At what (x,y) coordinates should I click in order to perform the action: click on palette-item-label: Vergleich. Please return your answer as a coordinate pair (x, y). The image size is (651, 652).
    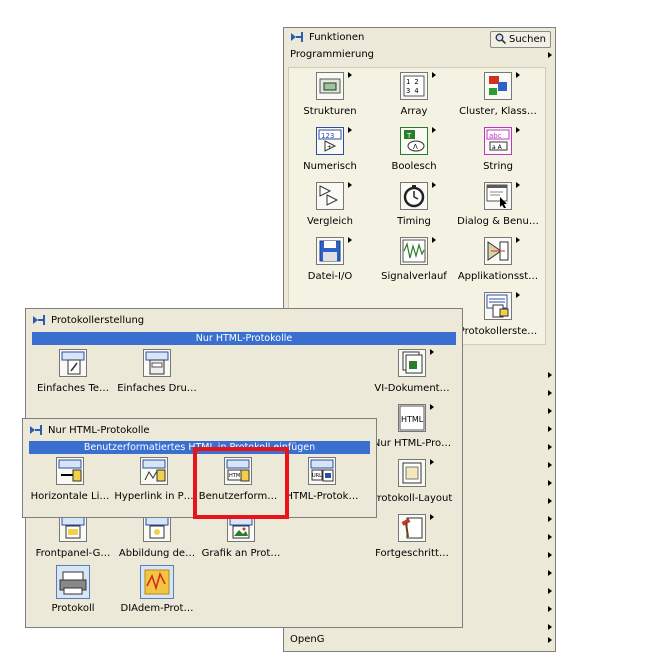
    Looking at the image, I should click on (330, 221).